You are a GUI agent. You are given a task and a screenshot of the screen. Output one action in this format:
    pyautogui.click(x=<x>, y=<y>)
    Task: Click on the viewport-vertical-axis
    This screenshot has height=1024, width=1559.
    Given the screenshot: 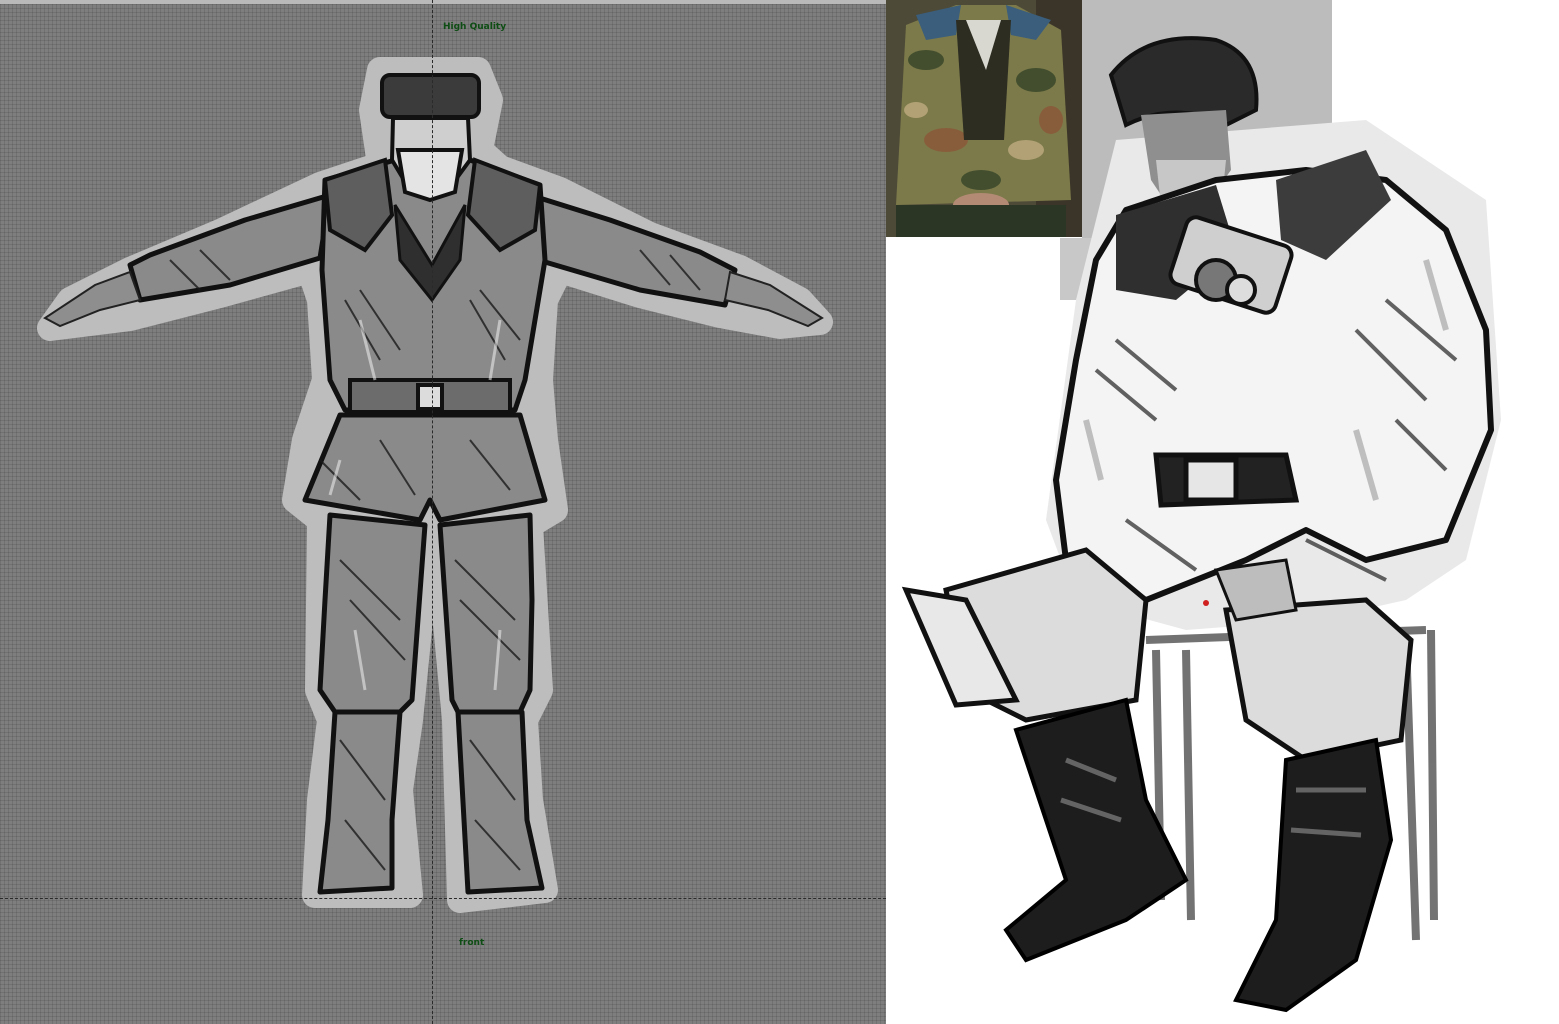 What is the action you would take?
    pyautogui.click(x=432, y=512)
    